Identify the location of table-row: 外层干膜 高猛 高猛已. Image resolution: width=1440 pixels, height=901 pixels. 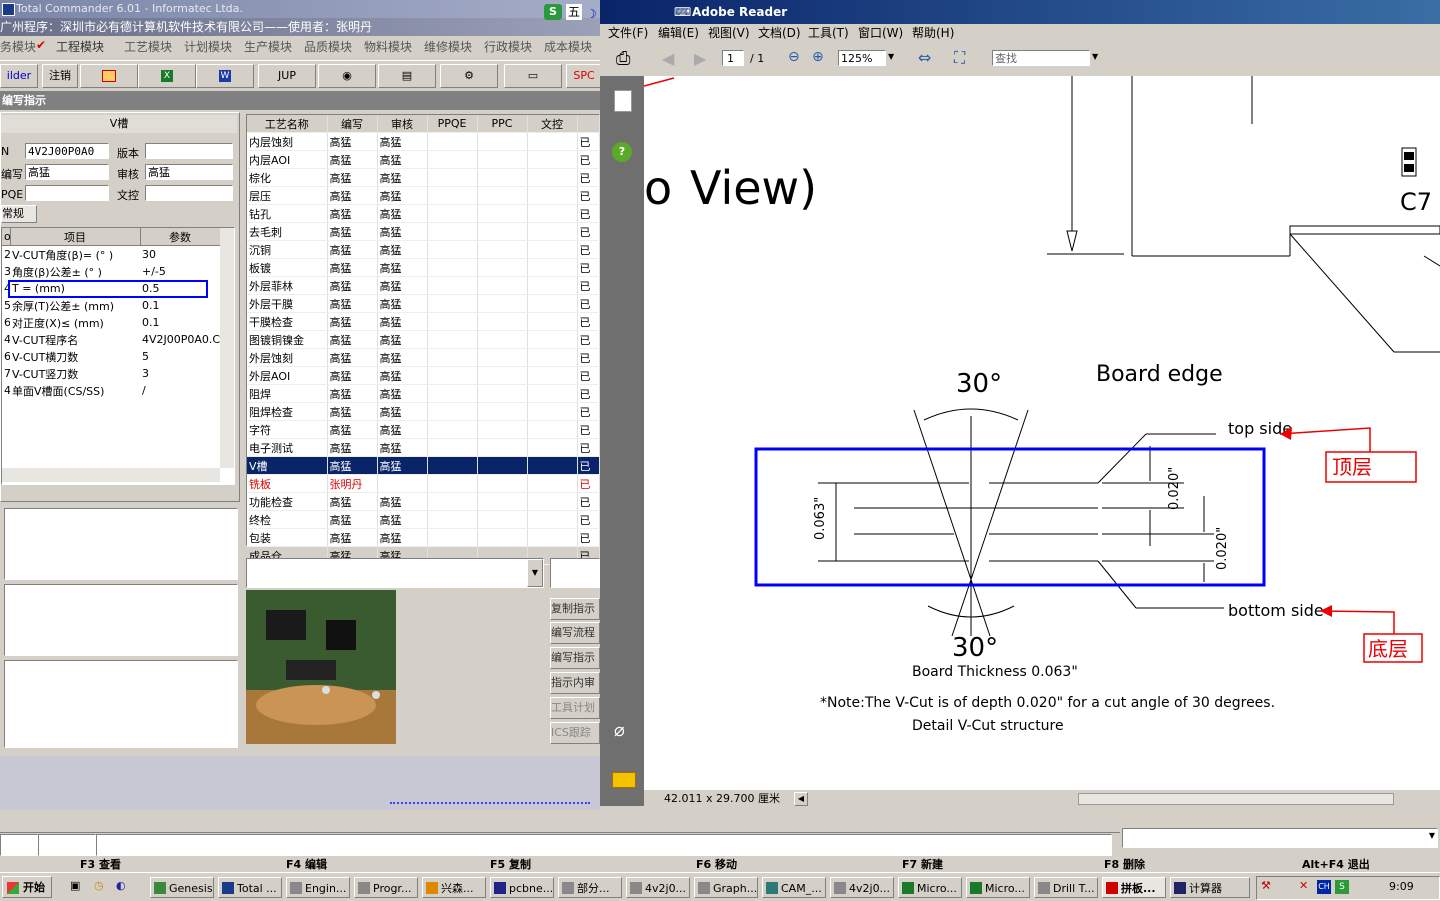
(423, 303).